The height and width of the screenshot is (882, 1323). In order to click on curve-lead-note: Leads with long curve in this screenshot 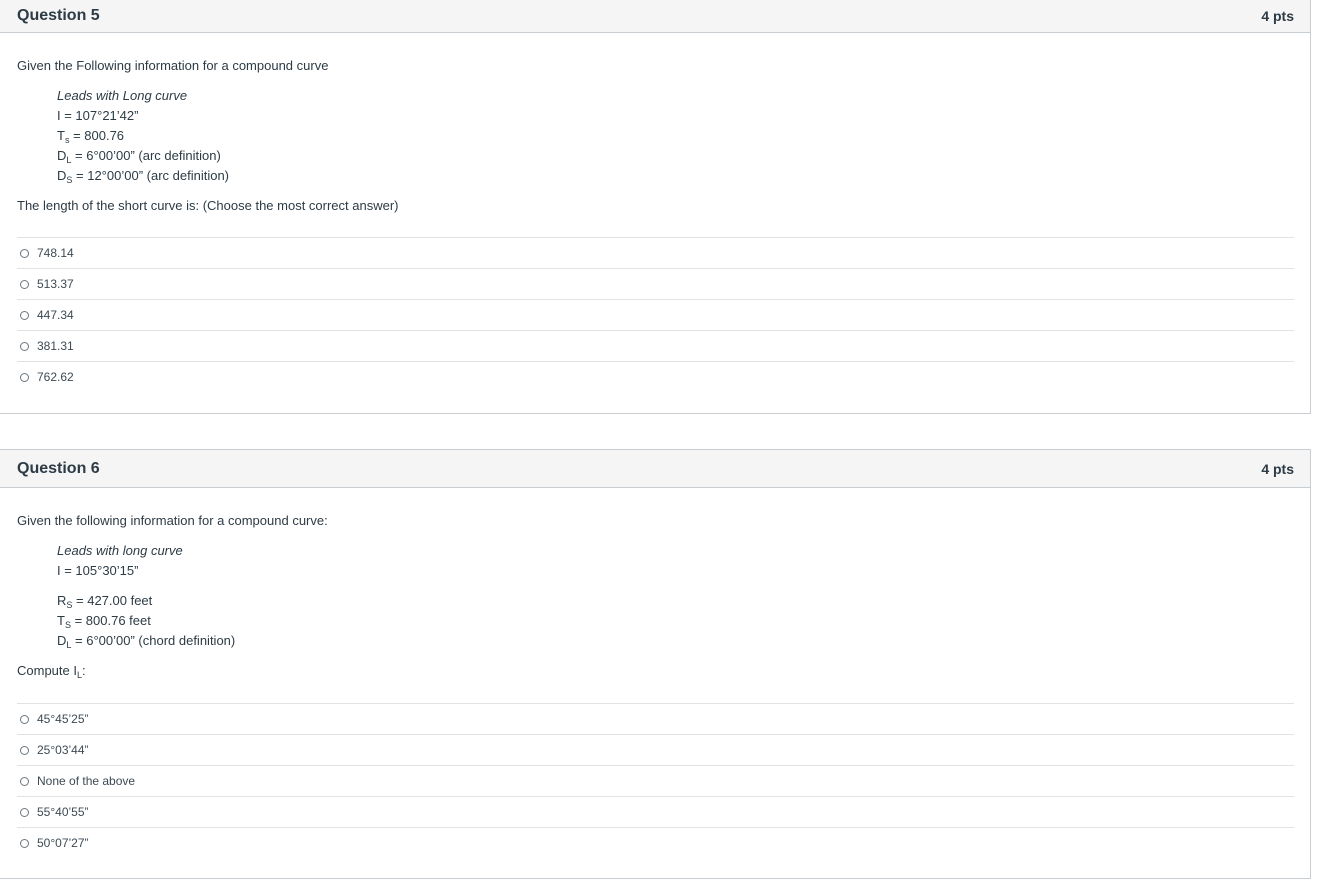, I will do `click(120, 550)`.